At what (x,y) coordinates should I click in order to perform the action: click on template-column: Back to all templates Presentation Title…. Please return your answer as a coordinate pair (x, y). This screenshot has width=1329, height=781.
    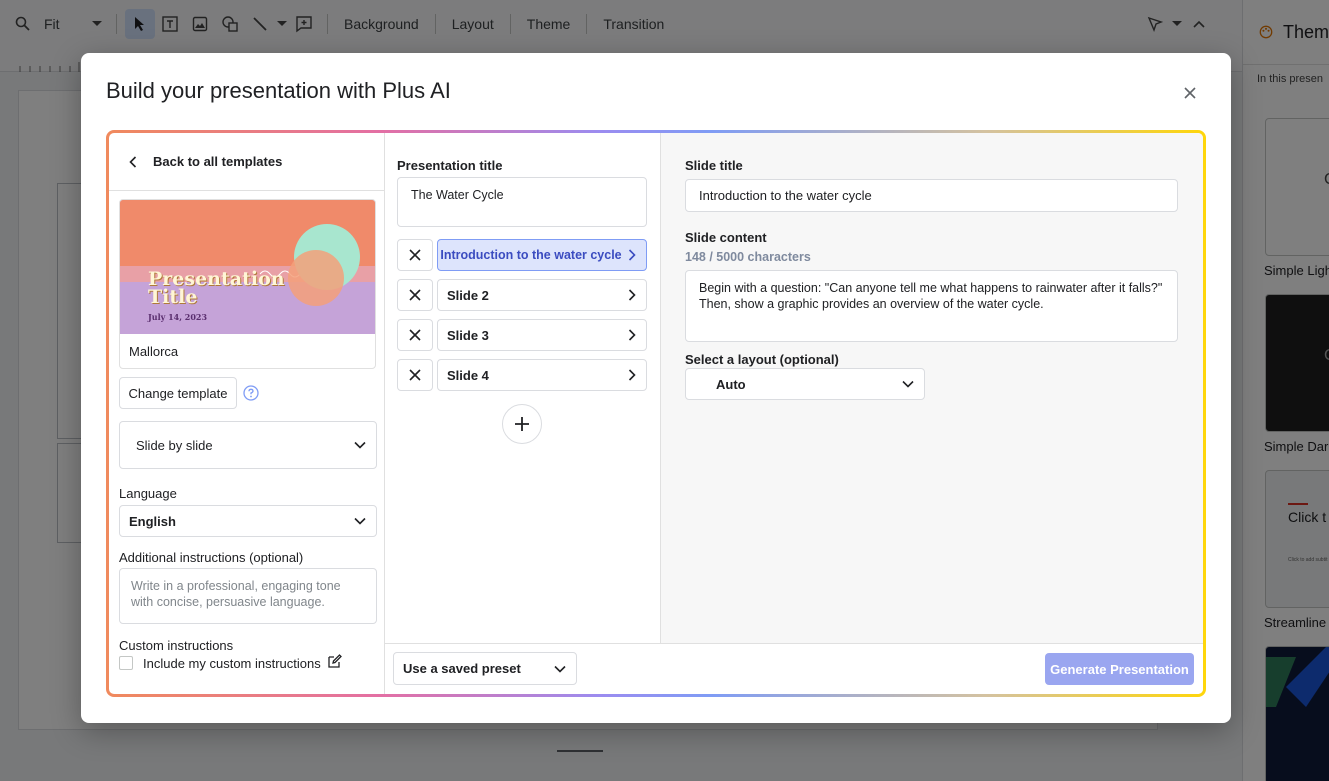
    Looking at the image, I should click on (247, 413).